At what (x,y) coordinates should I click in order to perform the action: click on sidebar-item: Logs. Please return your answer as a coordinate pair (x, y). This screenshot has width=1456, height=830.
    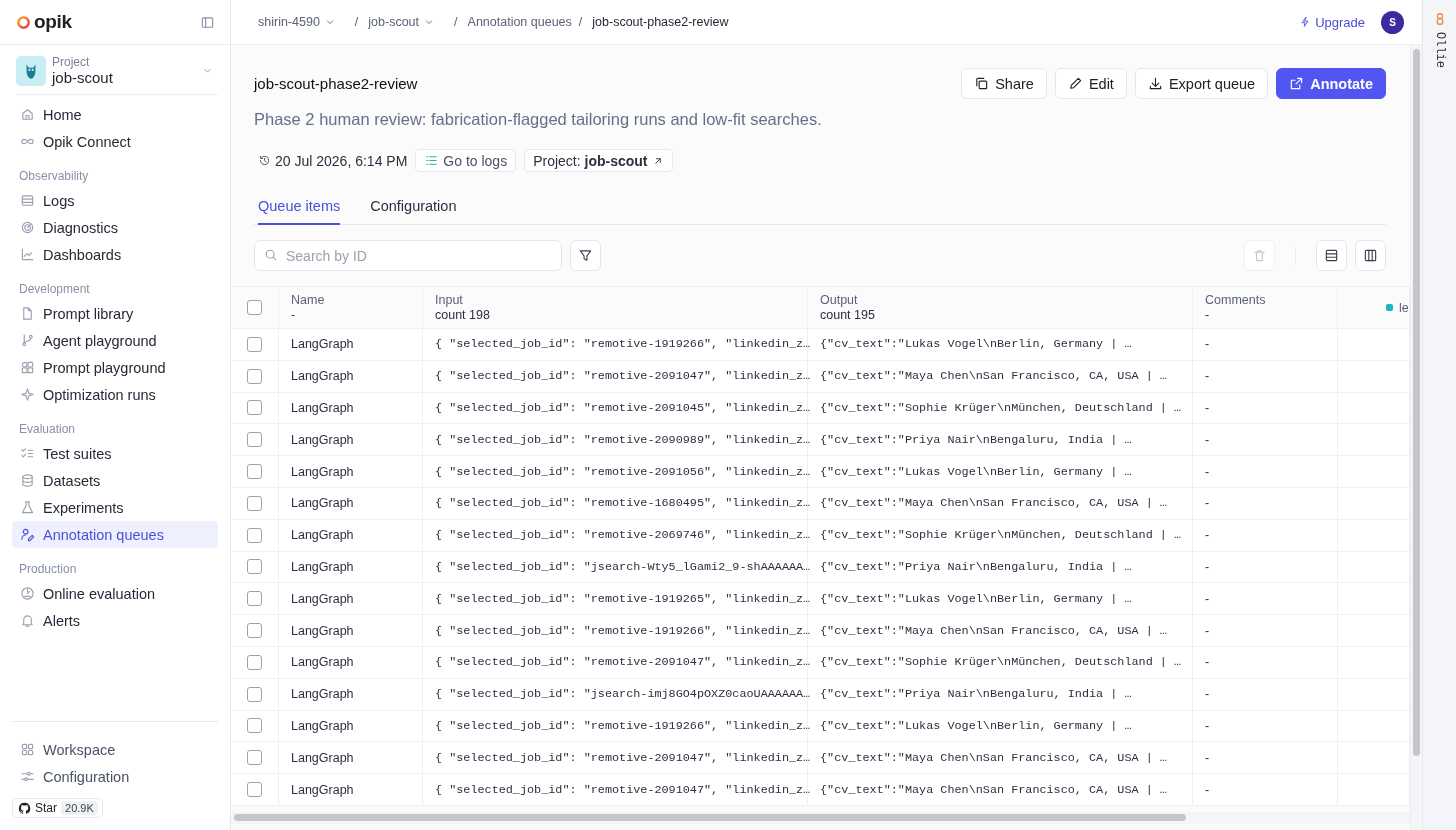
    Looking at the image, I should click on (115, 200).